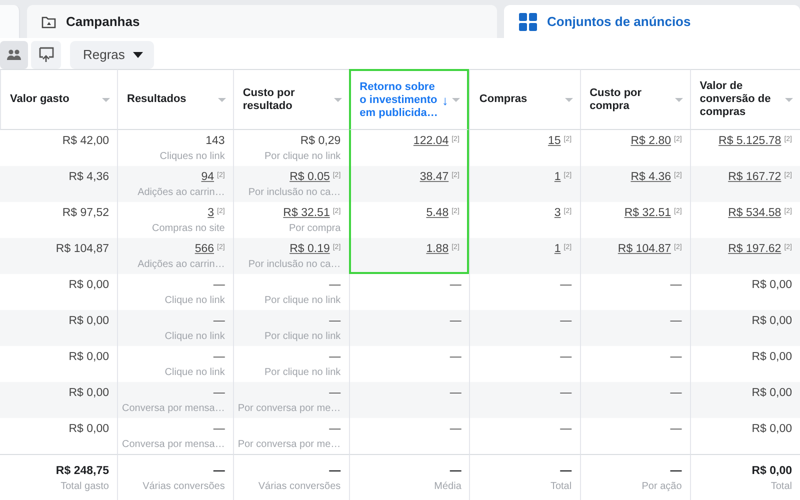 The width and height of the screenshot is (800, 500). What do you see at coordinates (84, 486) in the screenshot?
I see `cell-caption: Total gasto` at bounding box center [84, 486].